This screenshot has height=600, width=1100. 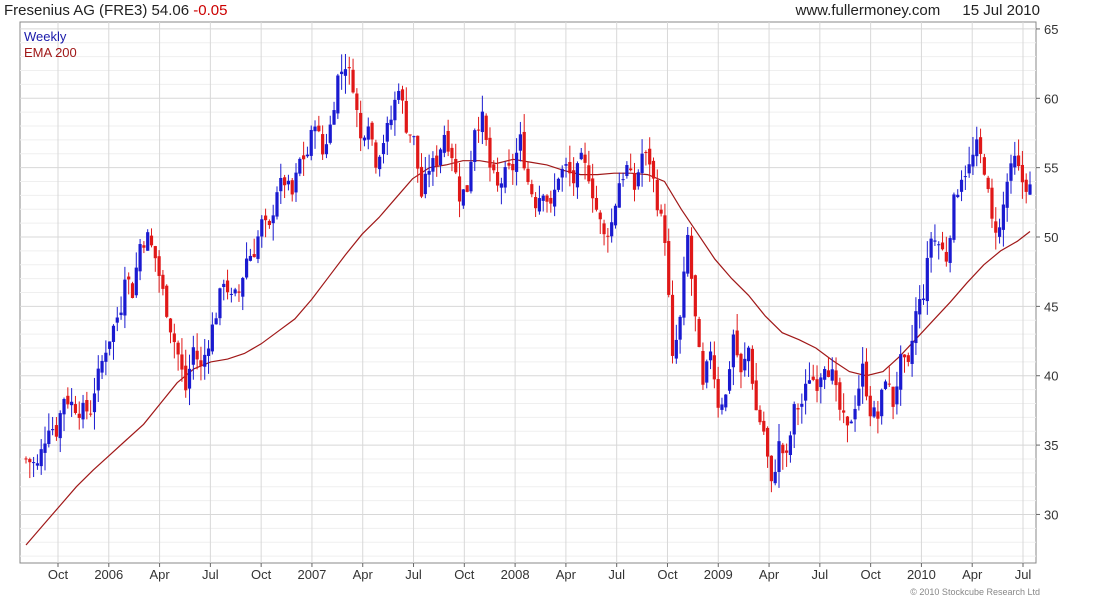 I want to click on y-tick-label: 60, so click(x=1051, y=98).